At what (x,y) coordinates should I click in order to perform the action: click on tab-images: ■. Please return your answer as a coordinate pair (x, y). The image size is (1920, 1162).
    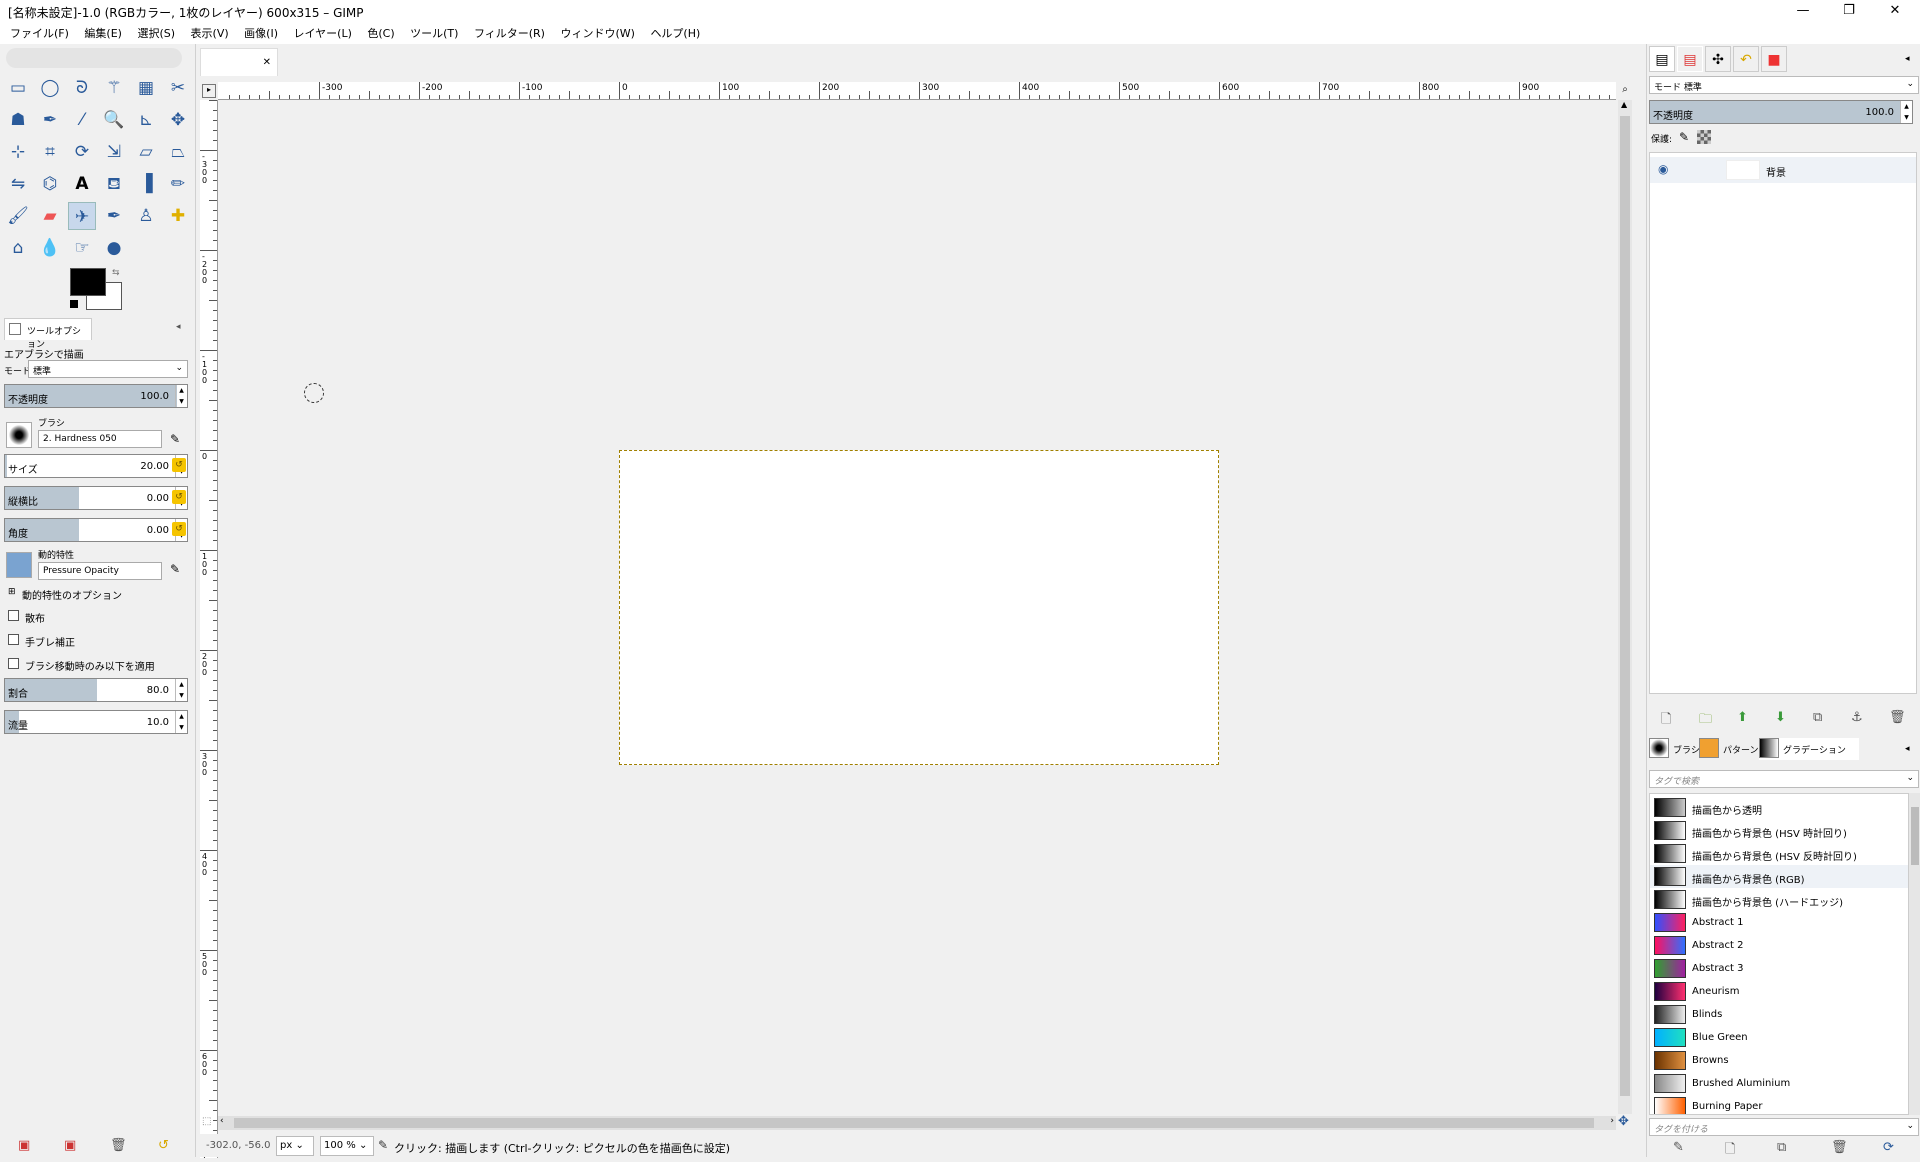
    Looking at the image, I should click on (1774, 59).